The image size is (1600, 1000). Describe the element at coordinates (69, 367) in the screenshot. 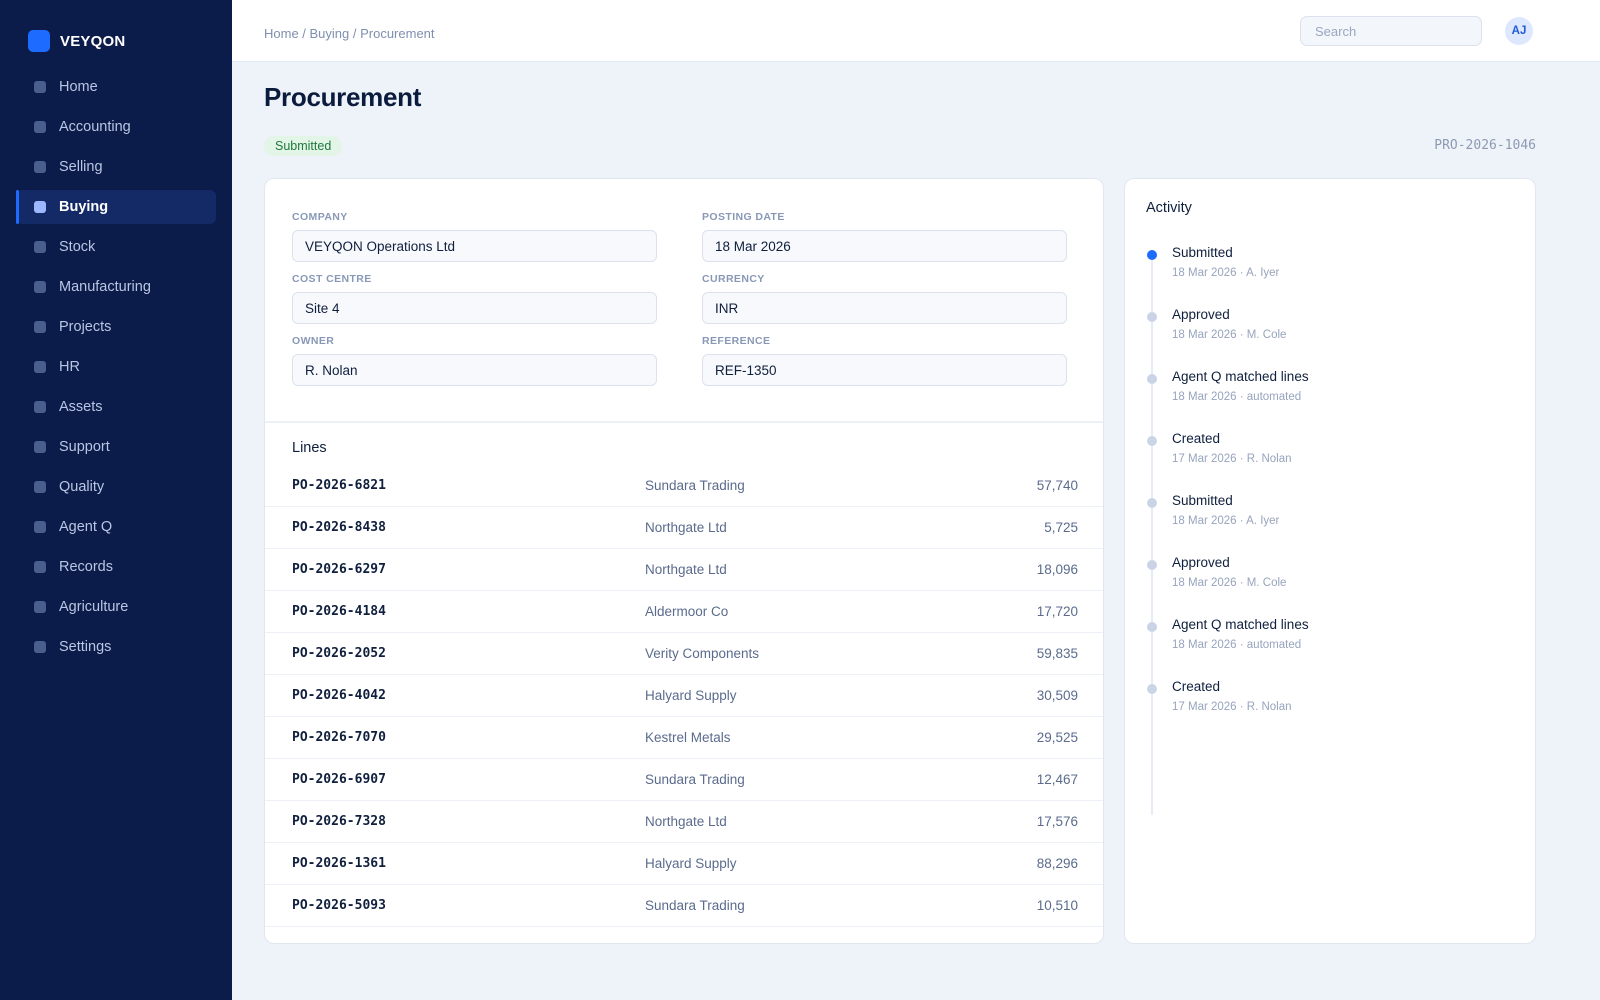

I see `sidebar-item-label: HR` at that location.